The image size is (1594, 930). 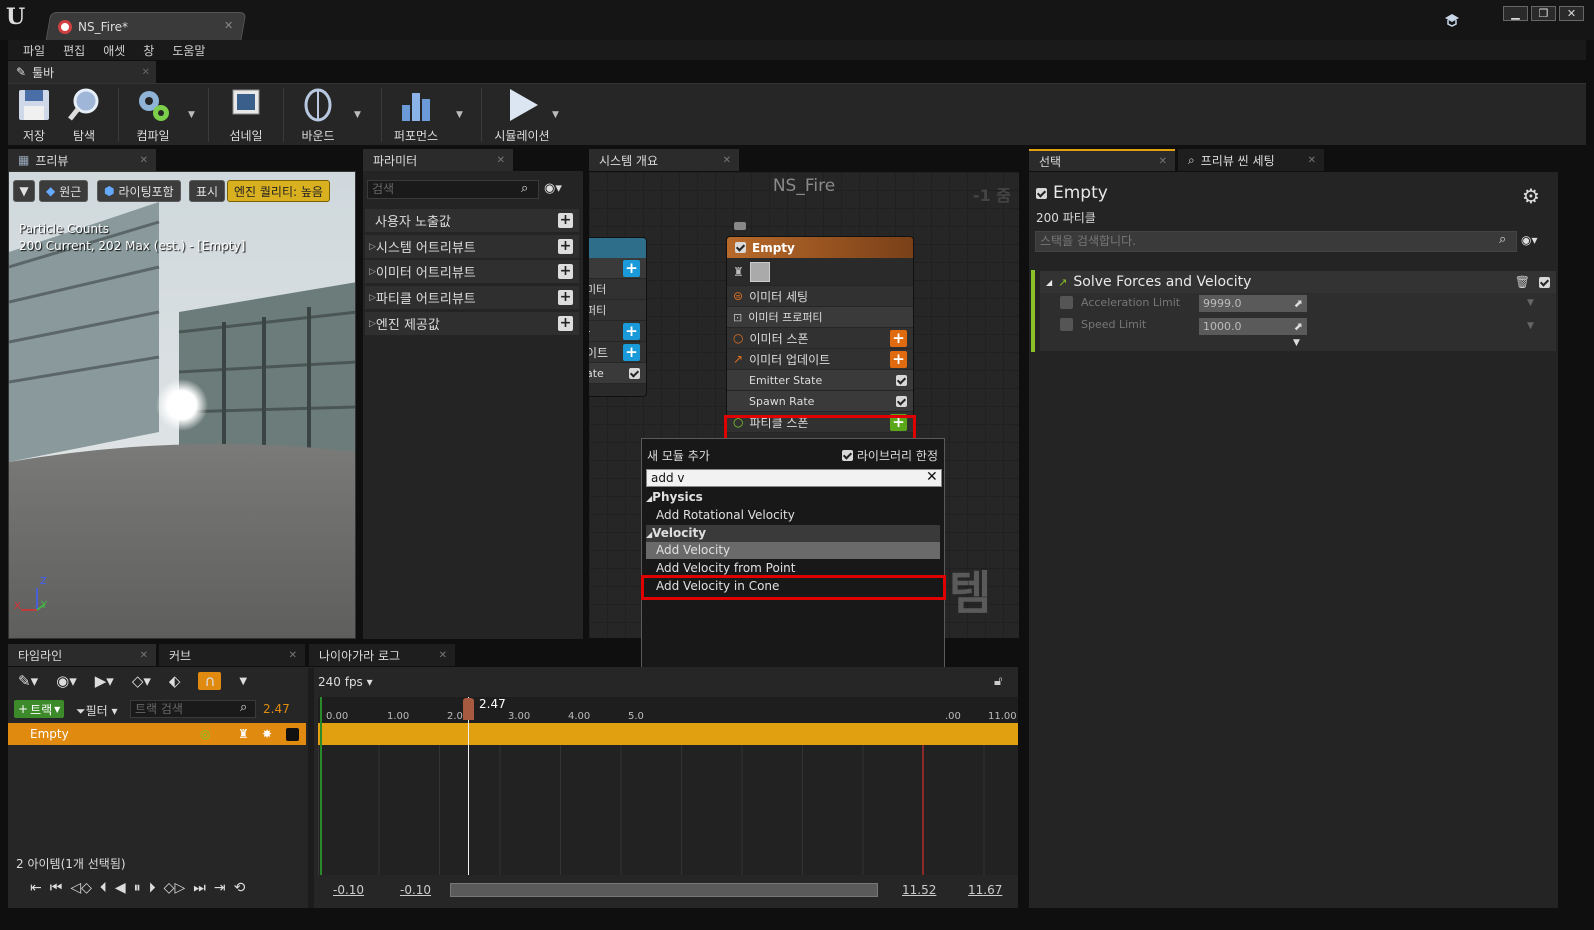 I want to click on performance-button: 퍼포먼스, so click(x=416, y=115).